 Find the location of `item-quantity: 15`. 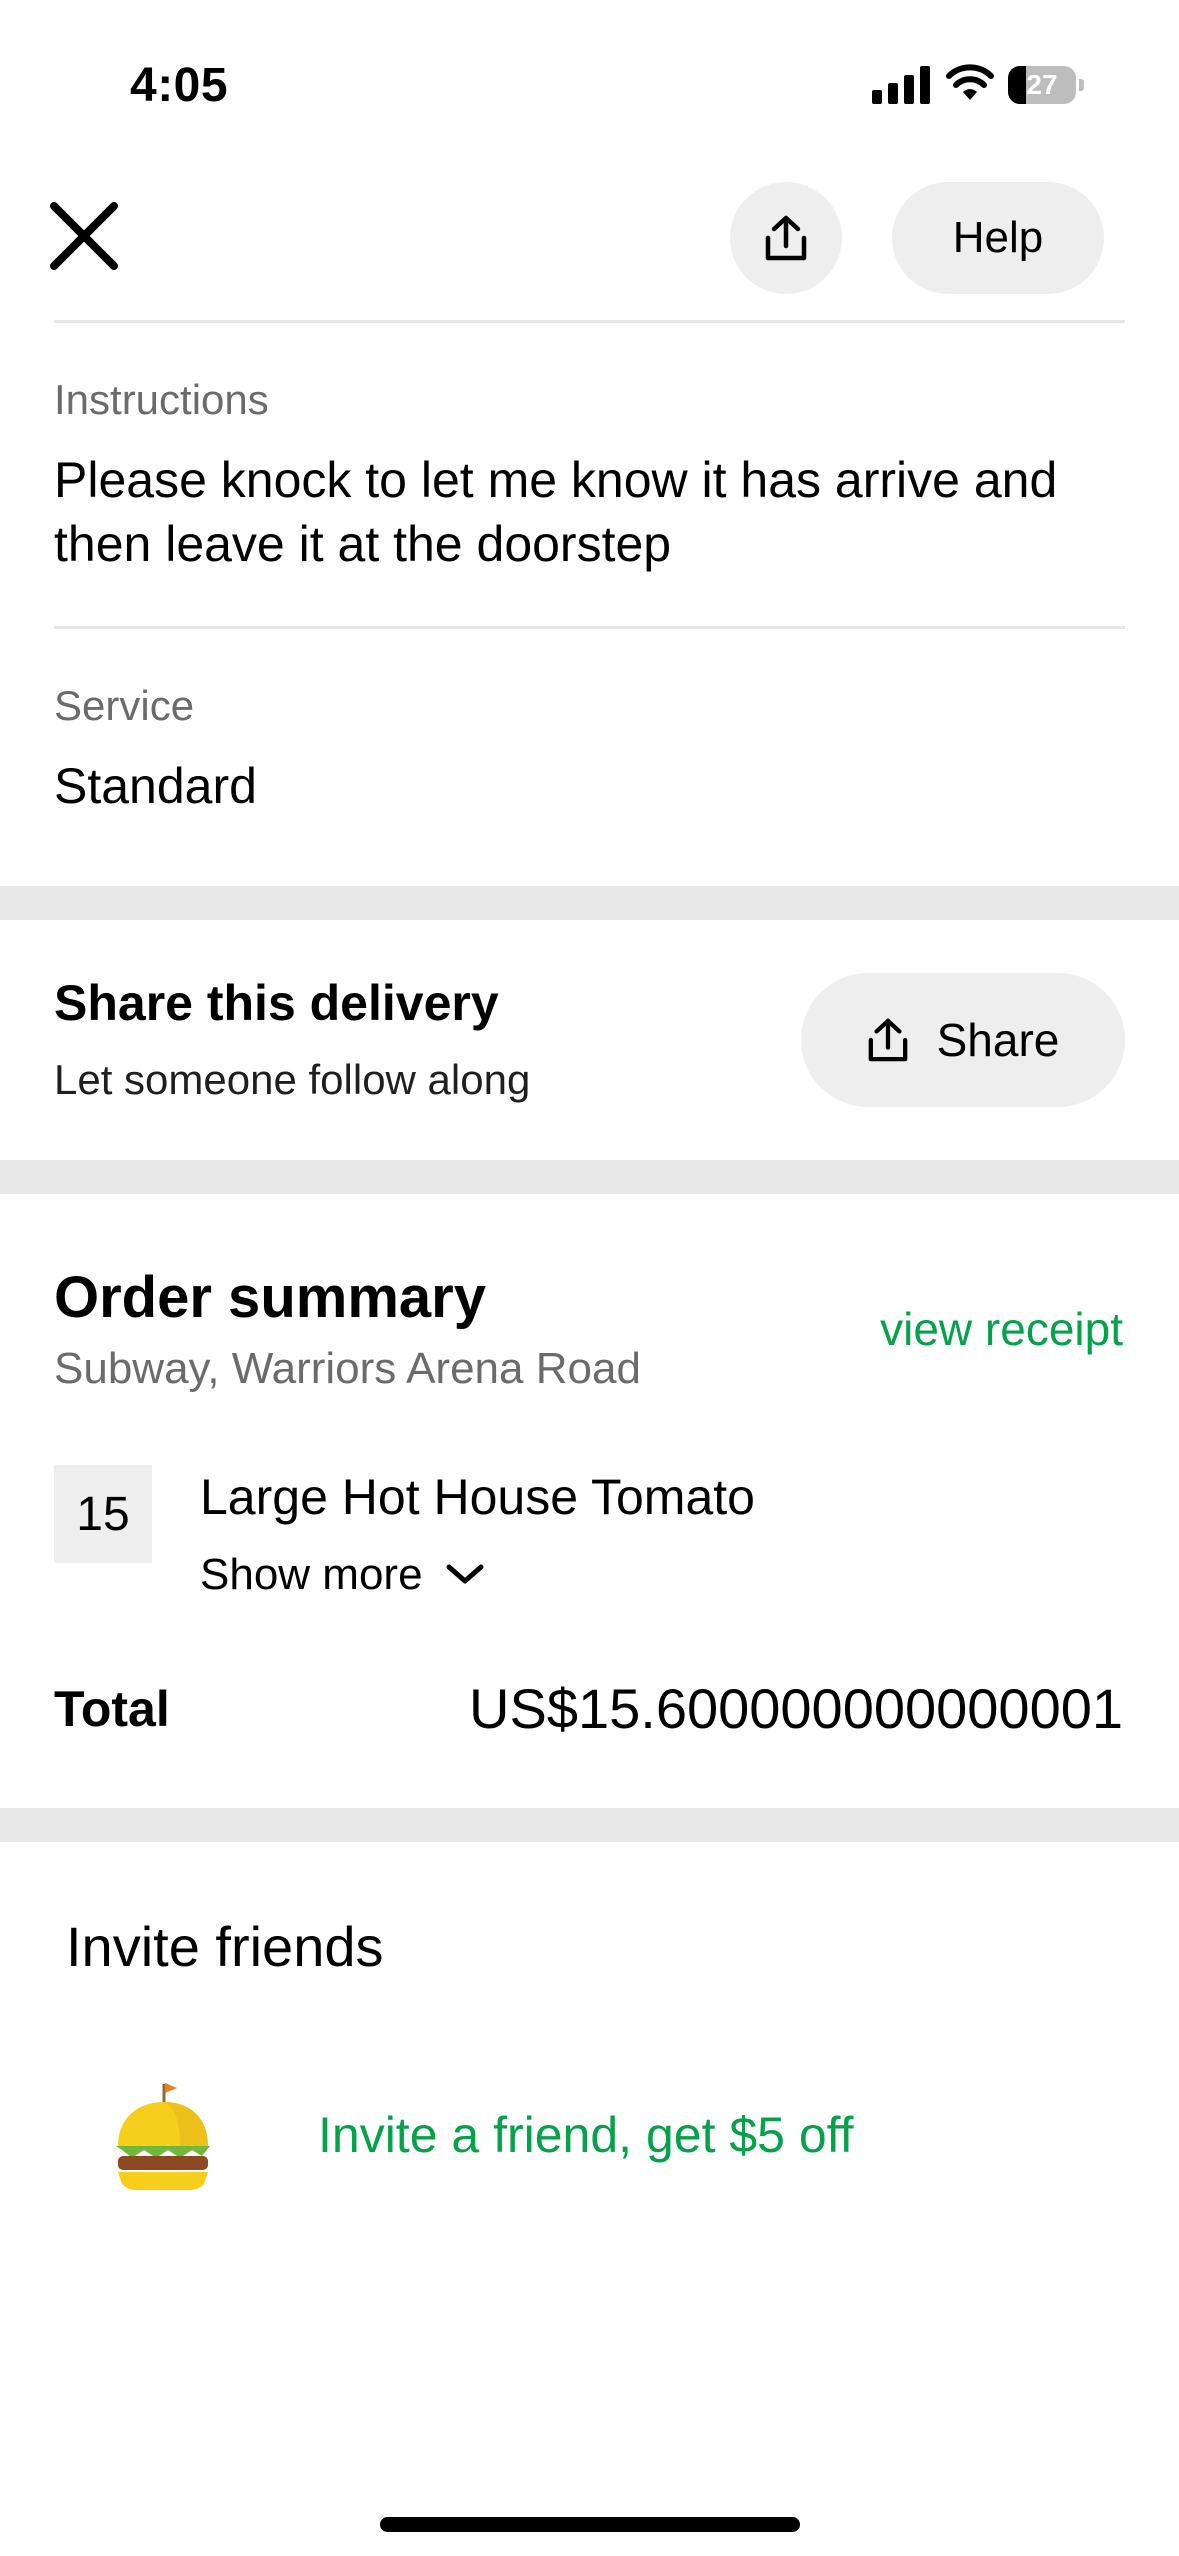

item-quantity: 15 is located at coordinates (103, 1514).